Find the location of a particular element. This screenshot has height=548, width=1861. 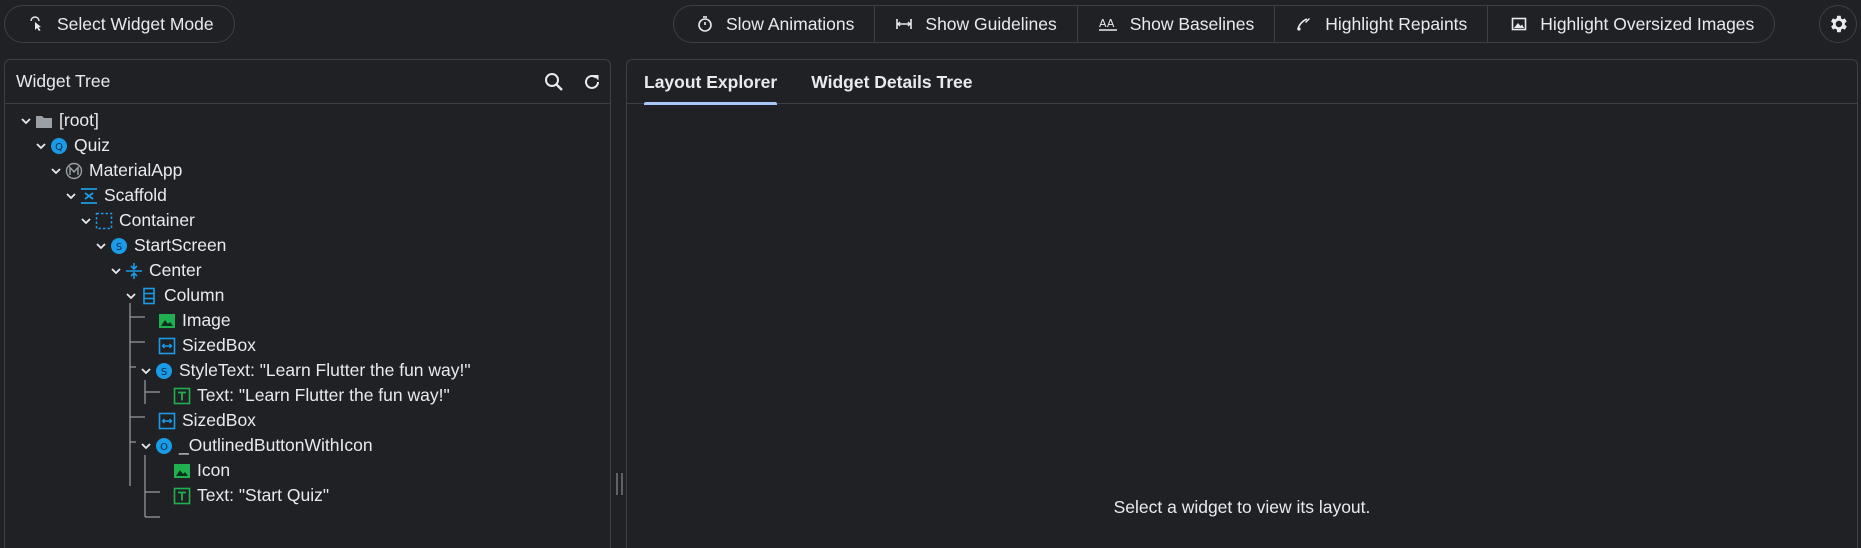

touch-app-icon is located at coordinates (36, 24).